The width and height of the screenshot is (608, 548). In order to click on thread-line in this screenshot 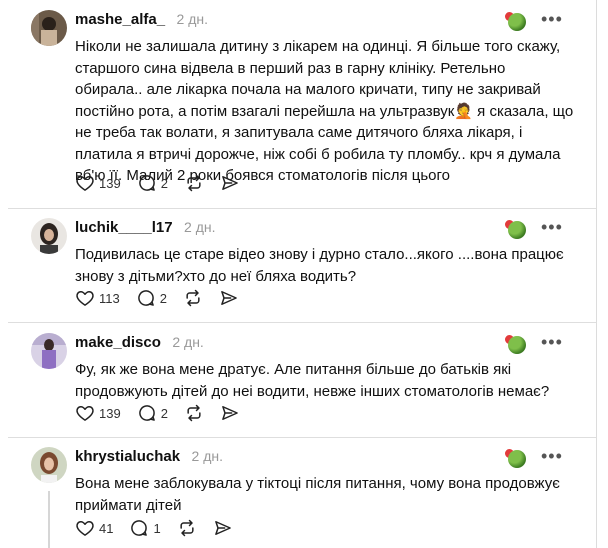, I will do `click(49, 519)`.